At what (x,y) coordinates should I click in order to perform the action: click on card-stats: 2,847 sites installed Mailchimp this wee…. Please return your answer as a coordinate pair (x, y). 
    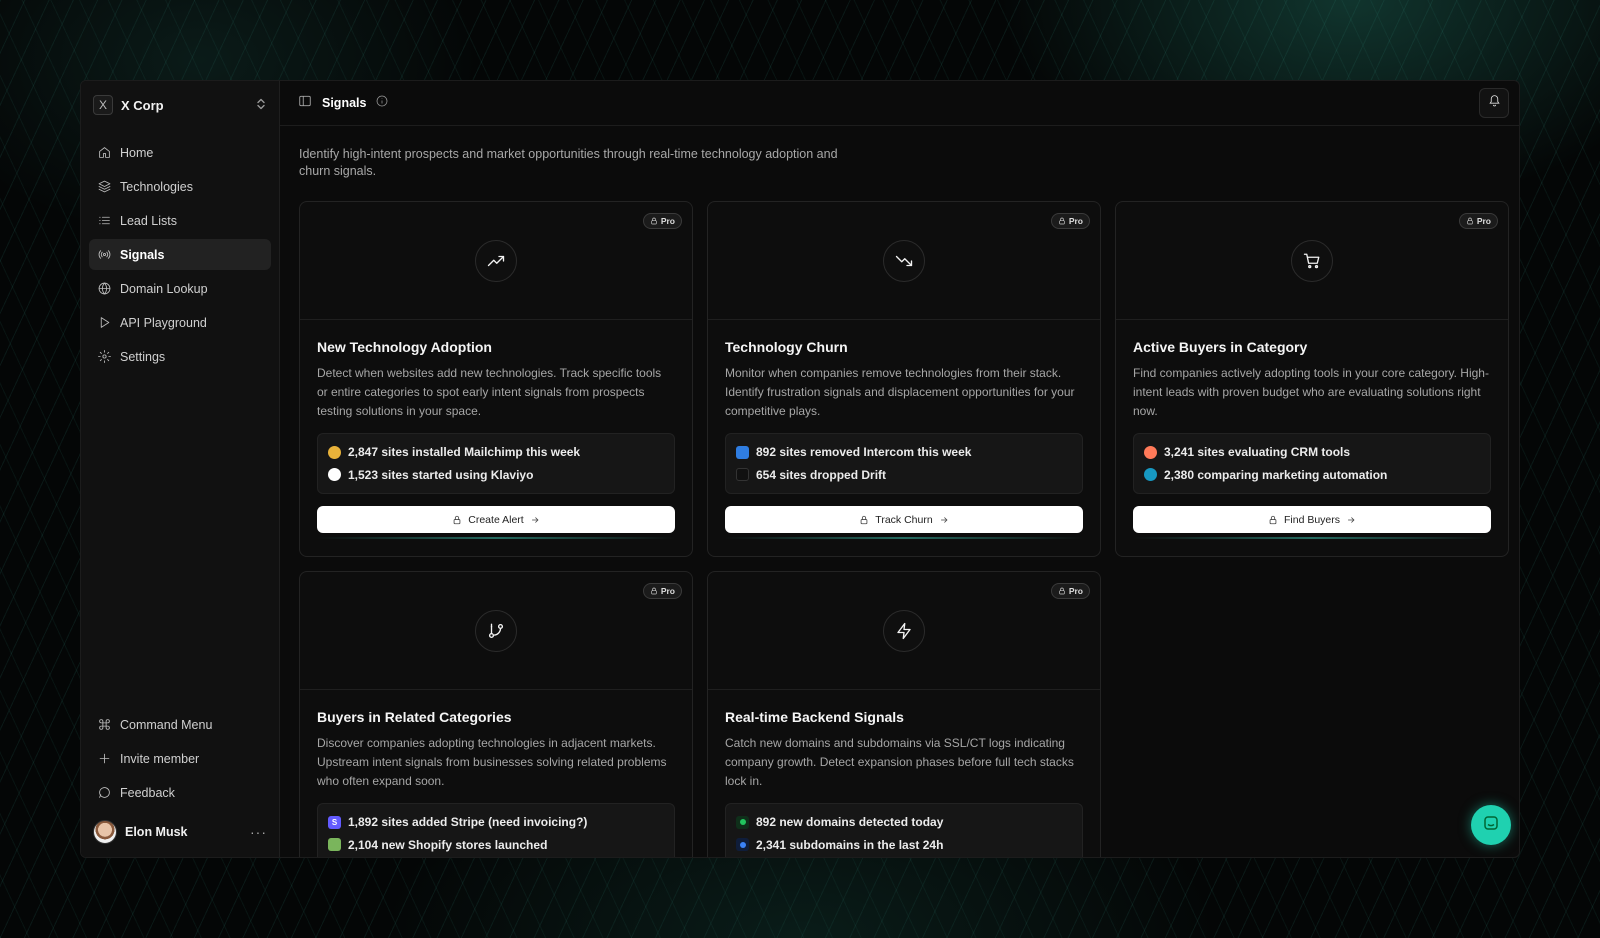
    Looking at the image, I should click on (496, 463).